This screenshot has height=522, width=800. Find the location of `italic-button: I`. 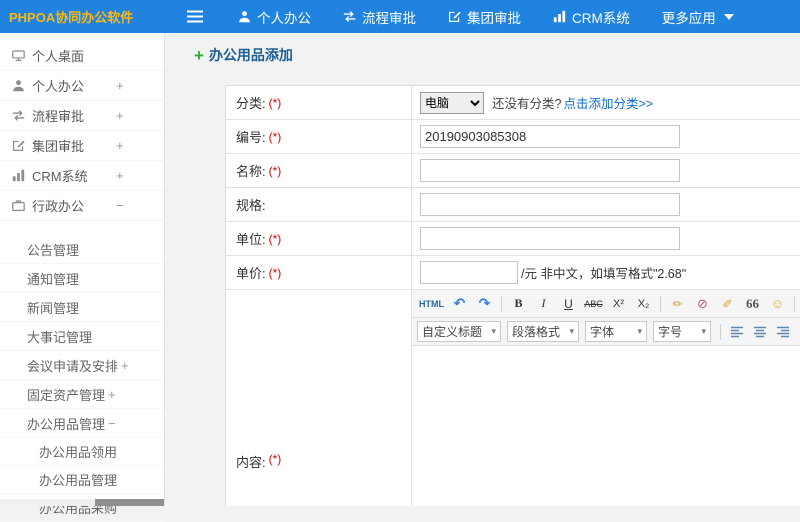

italic-button: I is located at coordinates (543, 304).